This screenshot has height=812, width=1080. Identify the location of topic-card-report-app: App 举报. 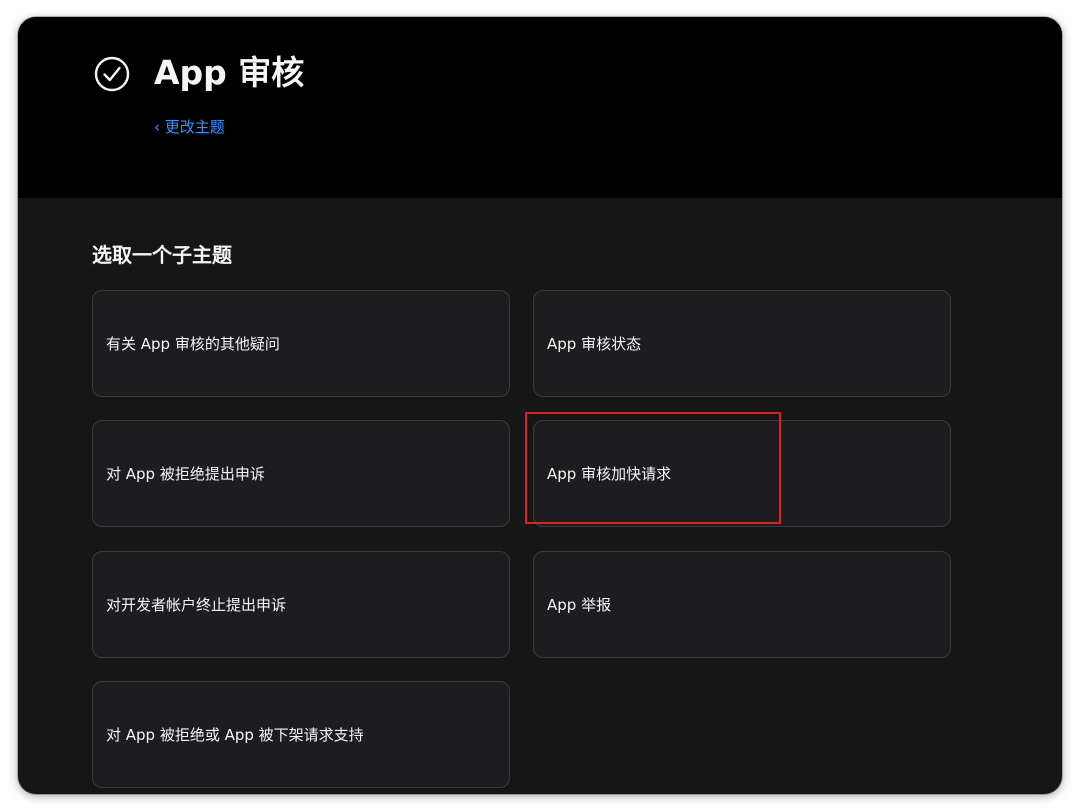
(742, 604).